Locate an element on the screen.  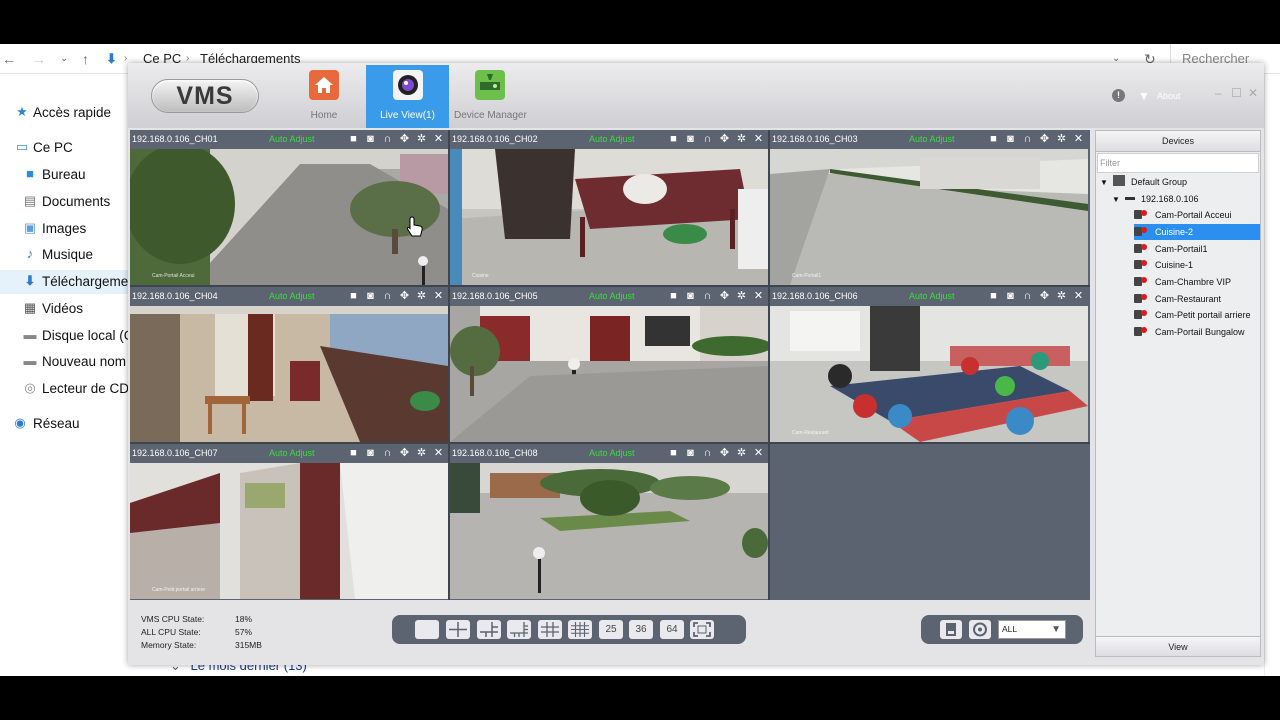
forward-arrow-icon: → is located at coordinates (39, 59).